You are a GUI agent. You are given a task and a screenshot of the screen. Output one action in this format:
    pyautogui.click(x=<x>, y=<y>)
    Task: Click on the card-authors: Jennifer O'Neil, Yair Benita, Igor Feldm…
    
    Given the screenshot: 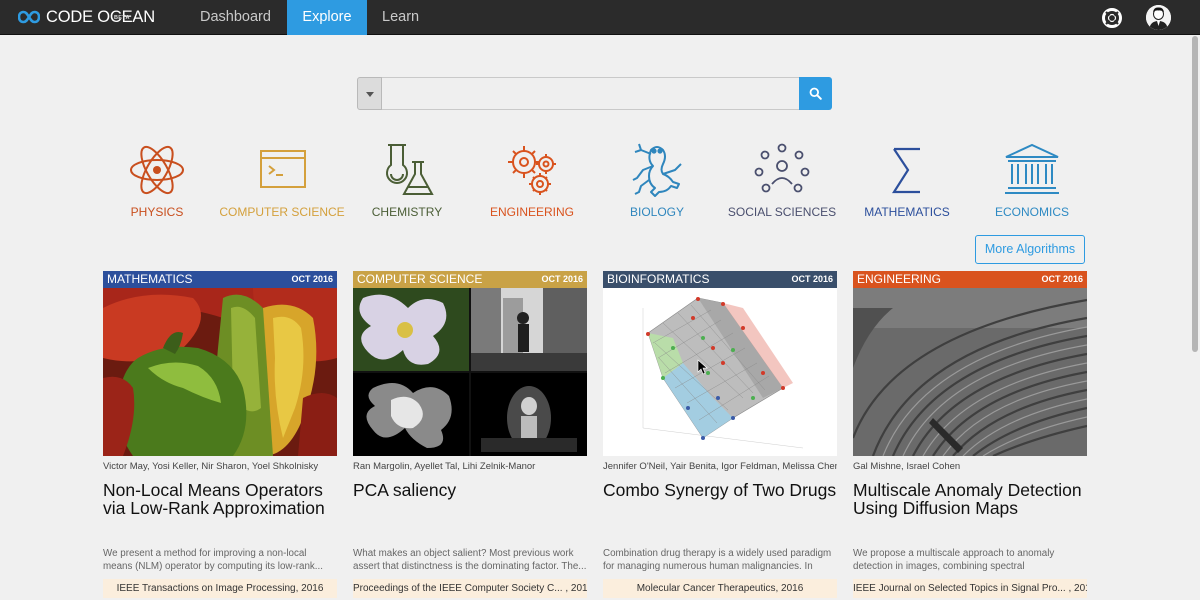 What is the action you would take?
    pyautogui.click(x=720, y=466)
    